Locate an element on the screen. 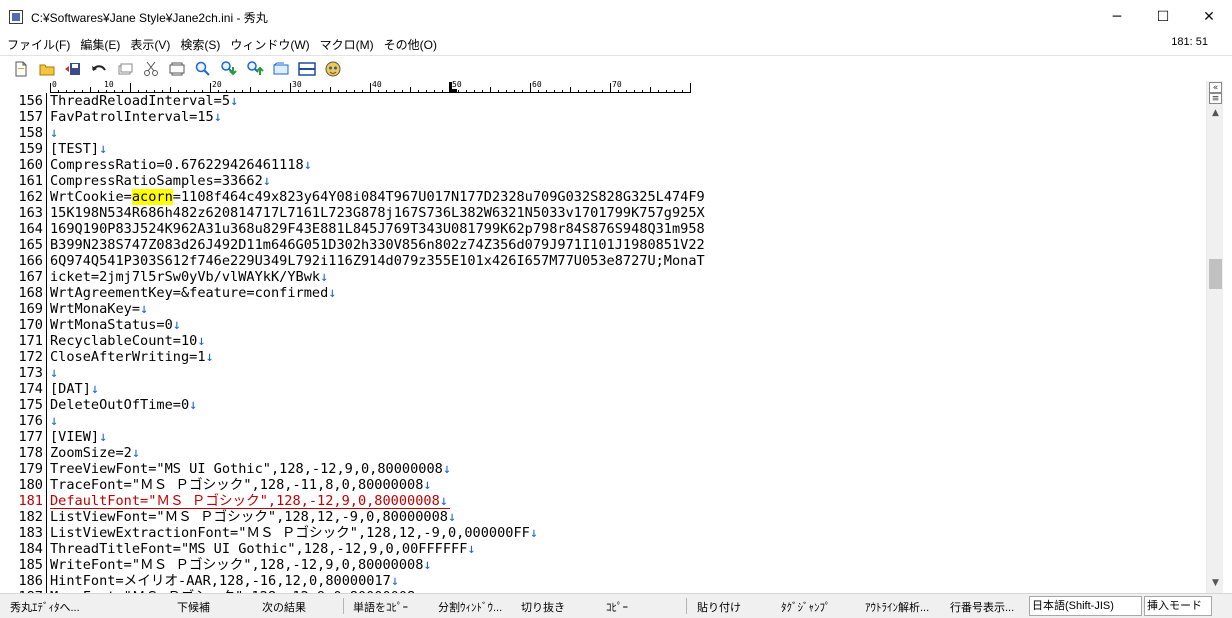  editor-line: 175 DeleteOutOfTime=0↓ is located at coordinates (603, 405).